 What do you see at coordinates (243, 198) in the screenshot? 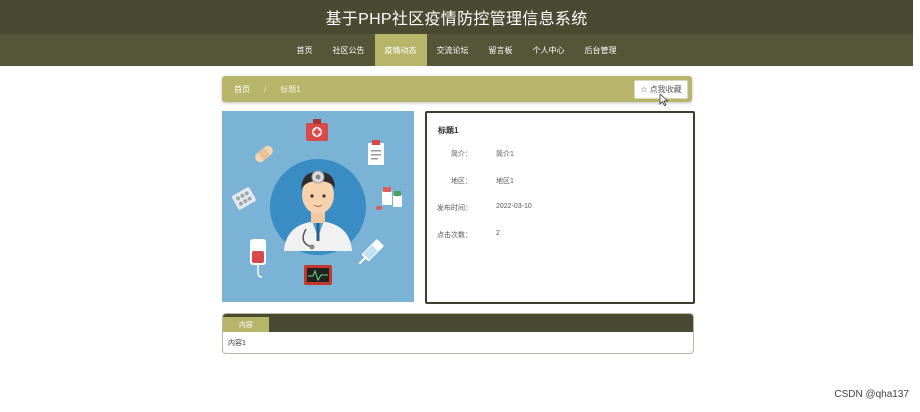
I see `pill-pack-icon` at bounding box center [243, 198].